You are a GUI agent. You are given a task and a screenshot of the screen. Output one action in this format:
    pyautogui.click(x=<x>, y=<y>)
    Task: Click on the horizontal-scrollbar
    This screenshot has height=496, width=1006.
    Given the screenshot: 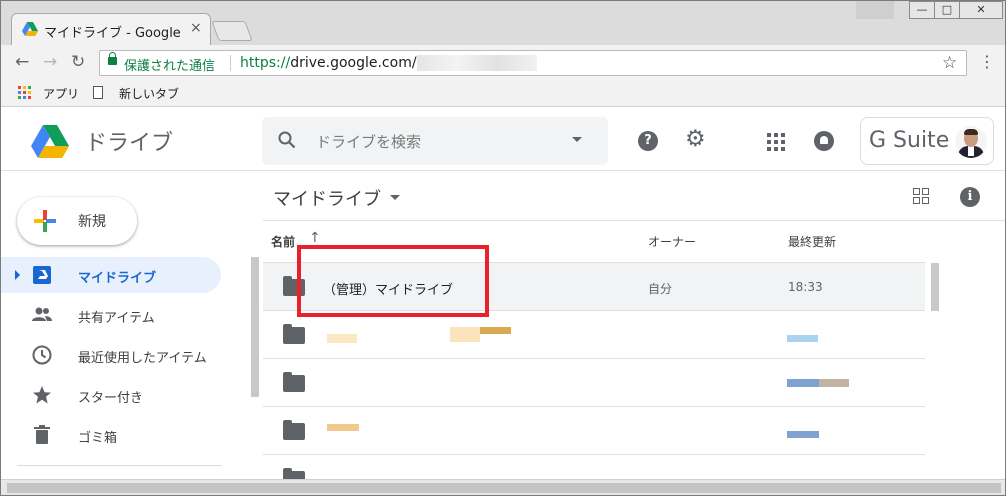 What is the action you would take?
    pyautogui.click(x=503, y=487)
    